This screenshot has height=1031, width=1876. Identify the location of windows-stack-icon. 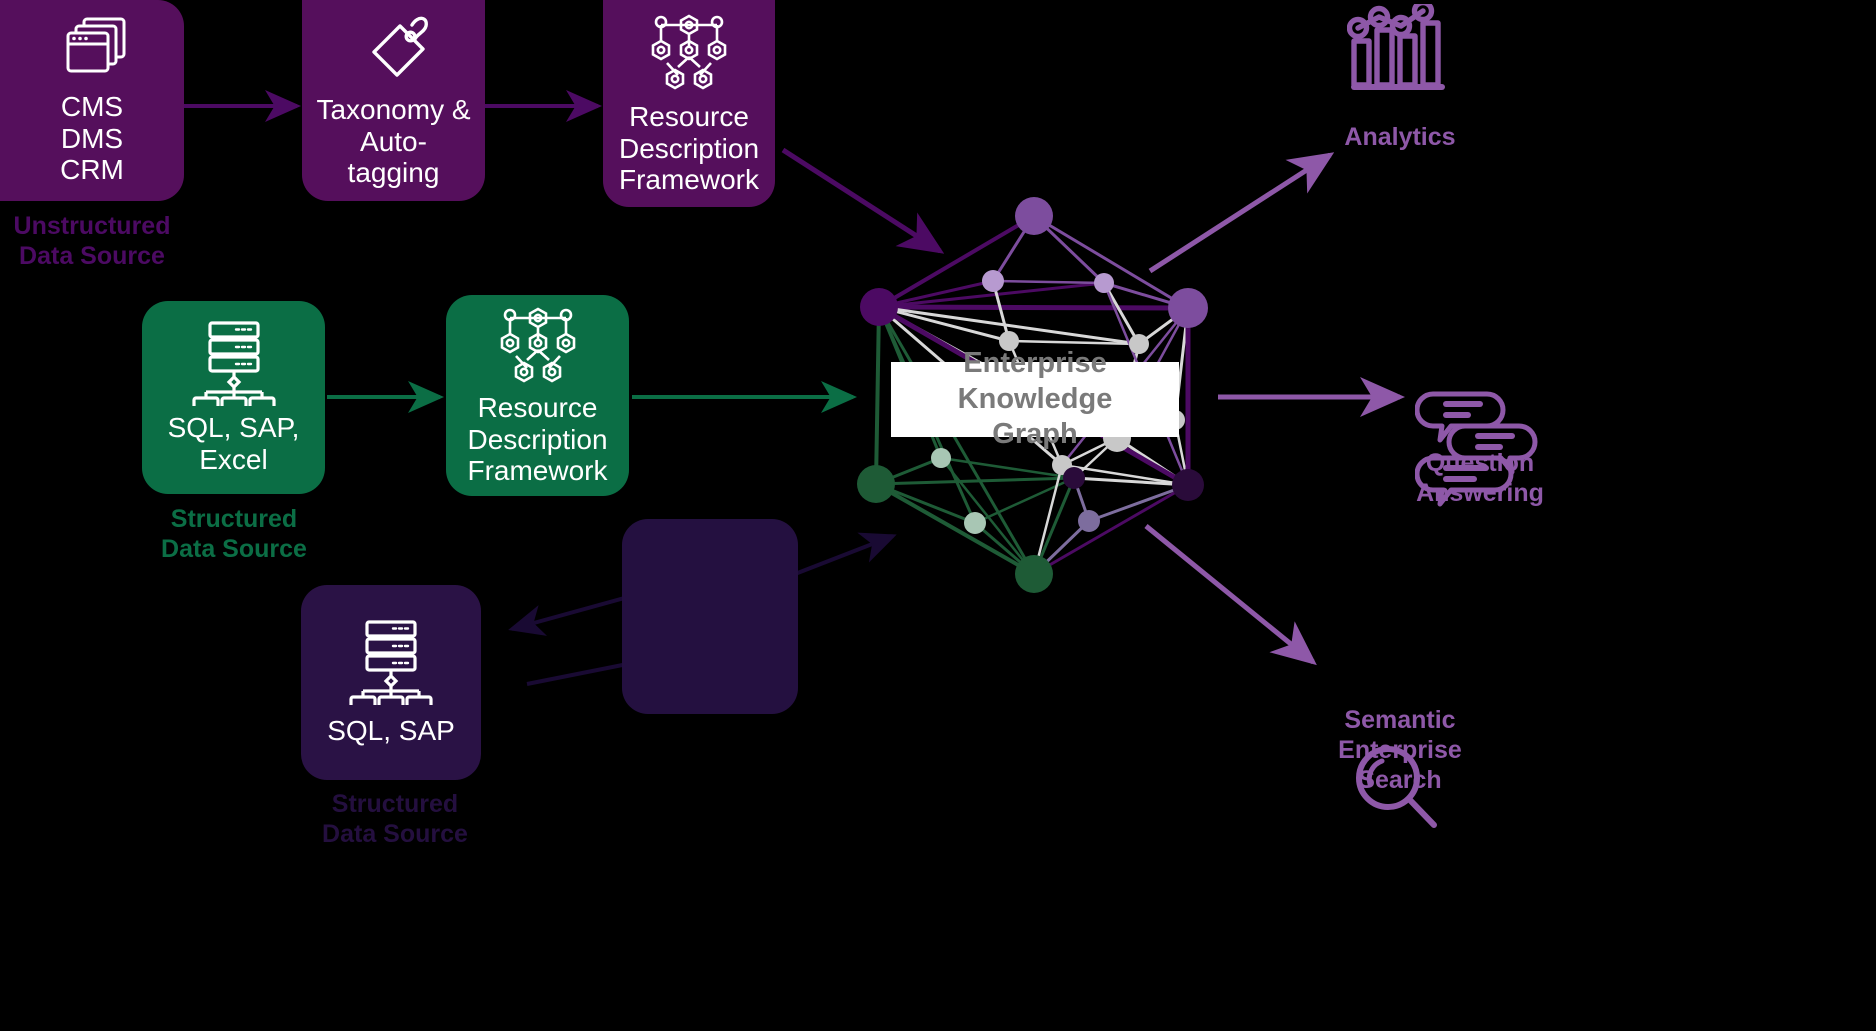
(92, 48).